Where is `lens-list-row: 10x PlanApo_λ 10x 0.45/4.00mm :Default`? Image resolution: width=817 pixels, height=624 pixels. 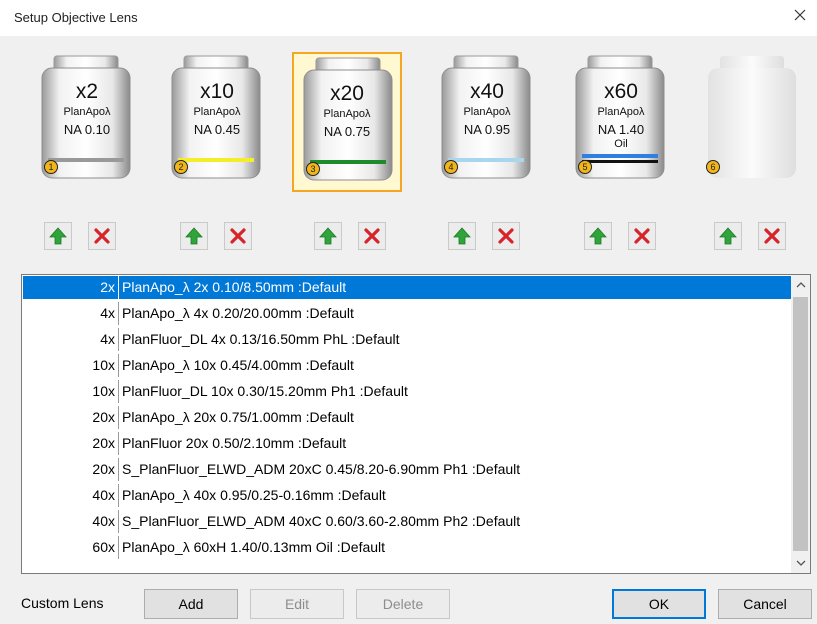 lens-list-row: 10x PlanApo_λ 10x 0.45/4.00mm :Default is located at coordinates (407, 365).